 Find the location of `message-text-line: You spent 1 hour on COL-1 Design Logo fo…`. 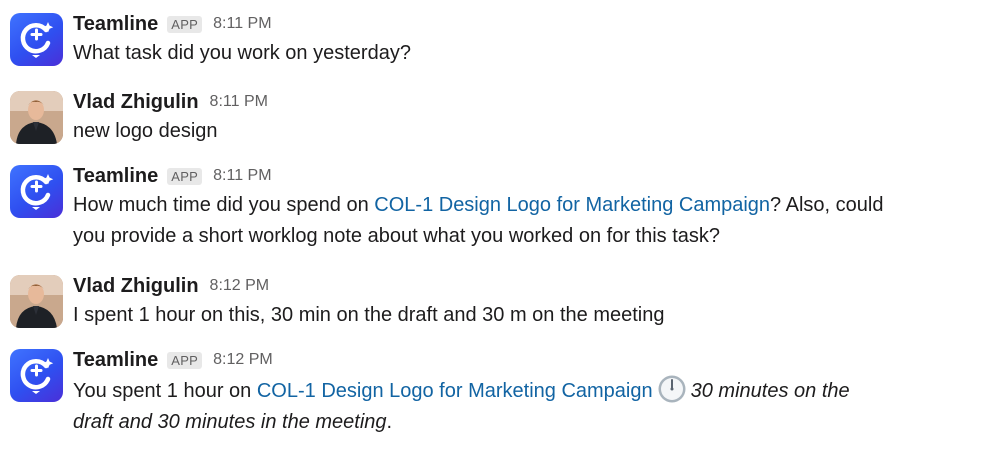

message-text-line: You spent 1 hour on COL-1 Design Logo fo… is located at coordinates (529, 390).